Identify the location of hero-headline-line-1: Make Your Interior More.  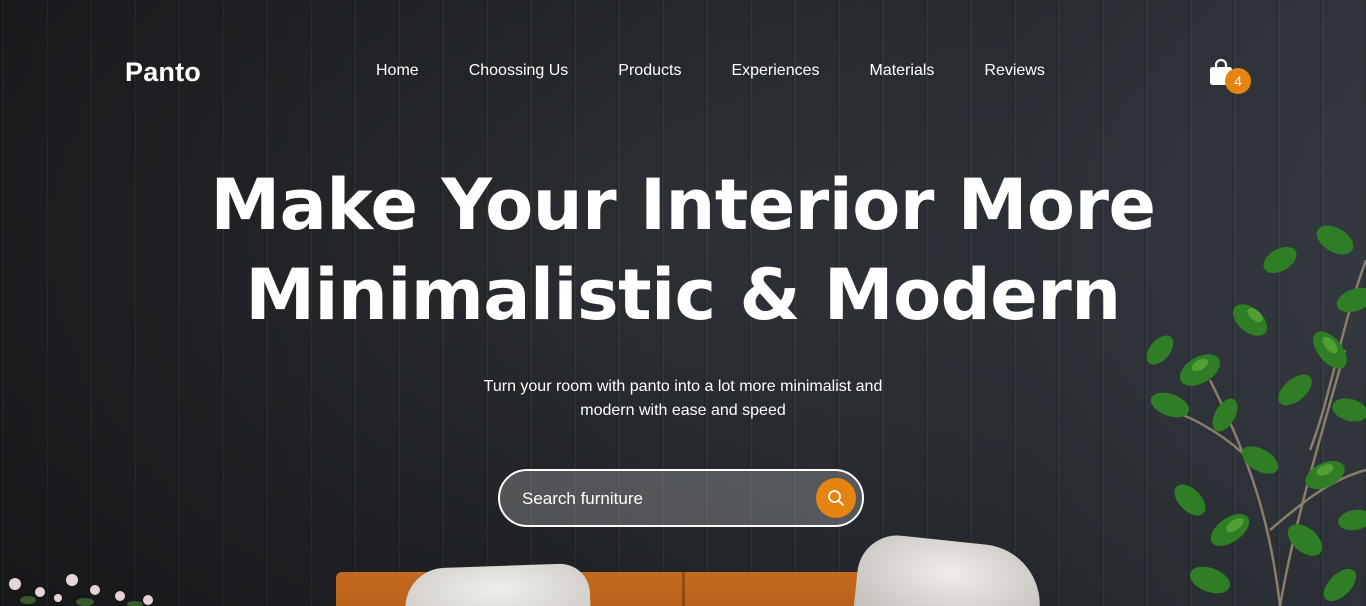
(683, 205).